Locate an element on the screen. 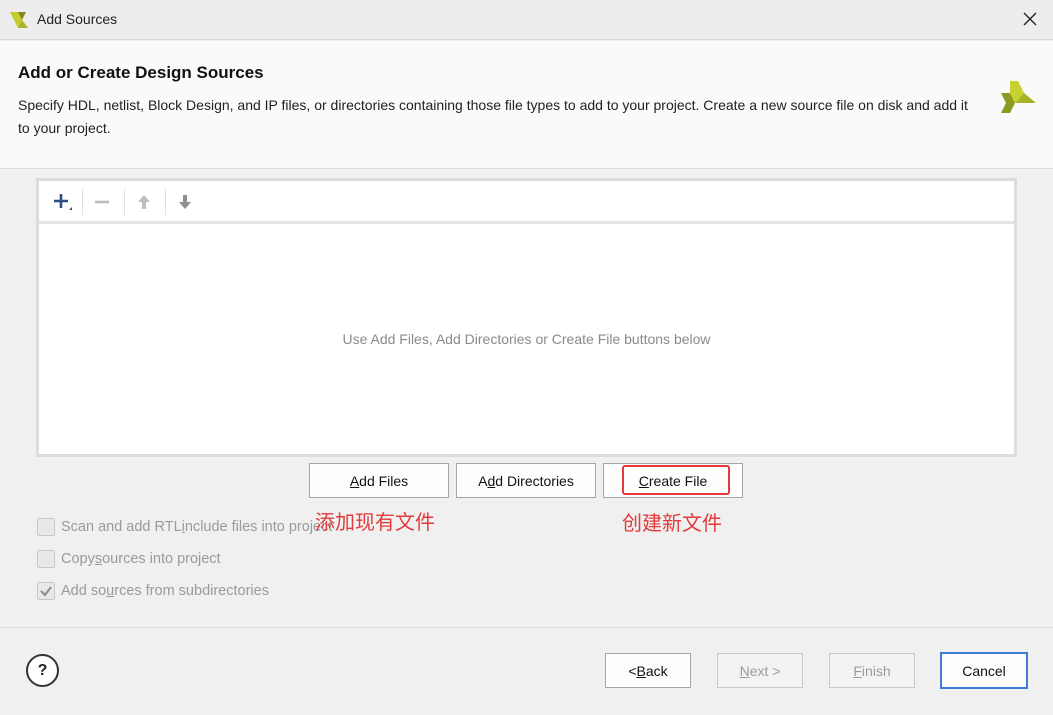 The width and height of the screenshot is (1053, 715). remove-icon is located at coordinates (102, 202).